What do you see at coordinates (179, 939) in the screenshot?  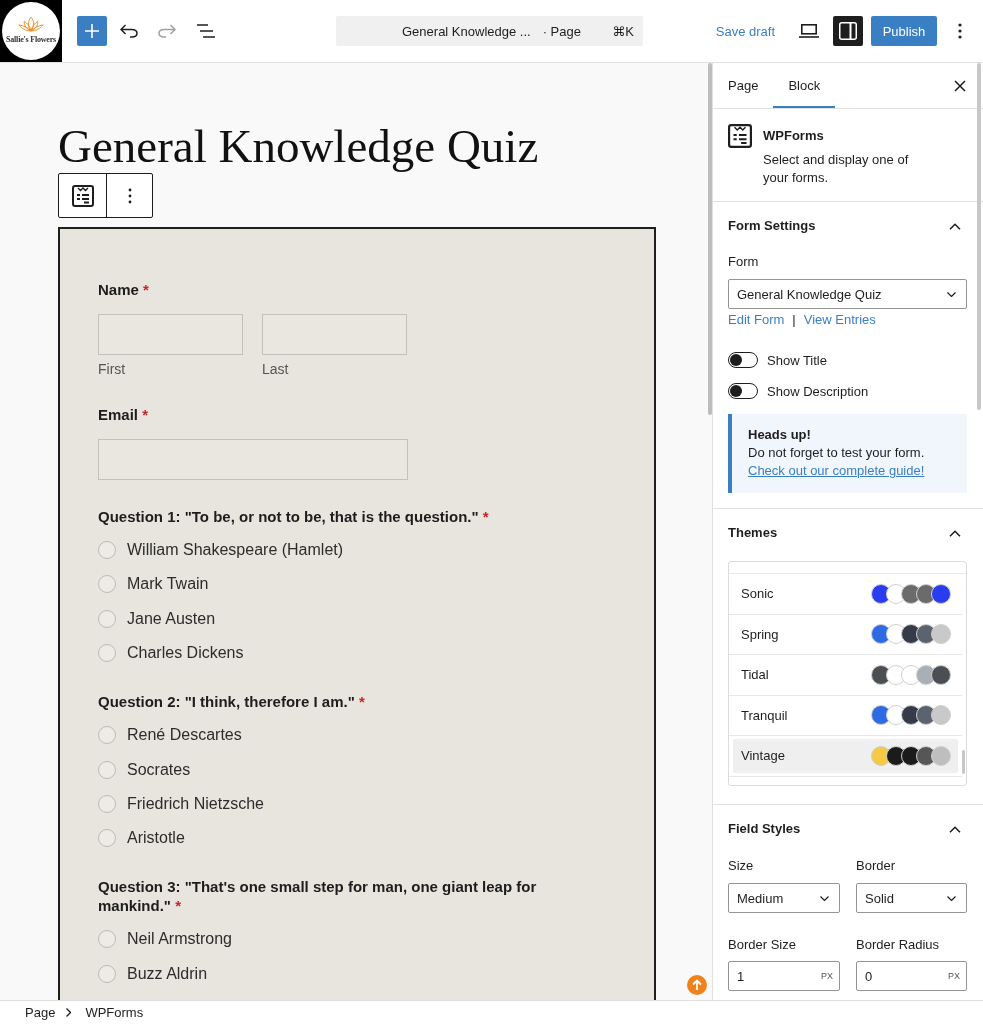 I see `option-label: Neil Armstrong` at bounding box center [179, 939].